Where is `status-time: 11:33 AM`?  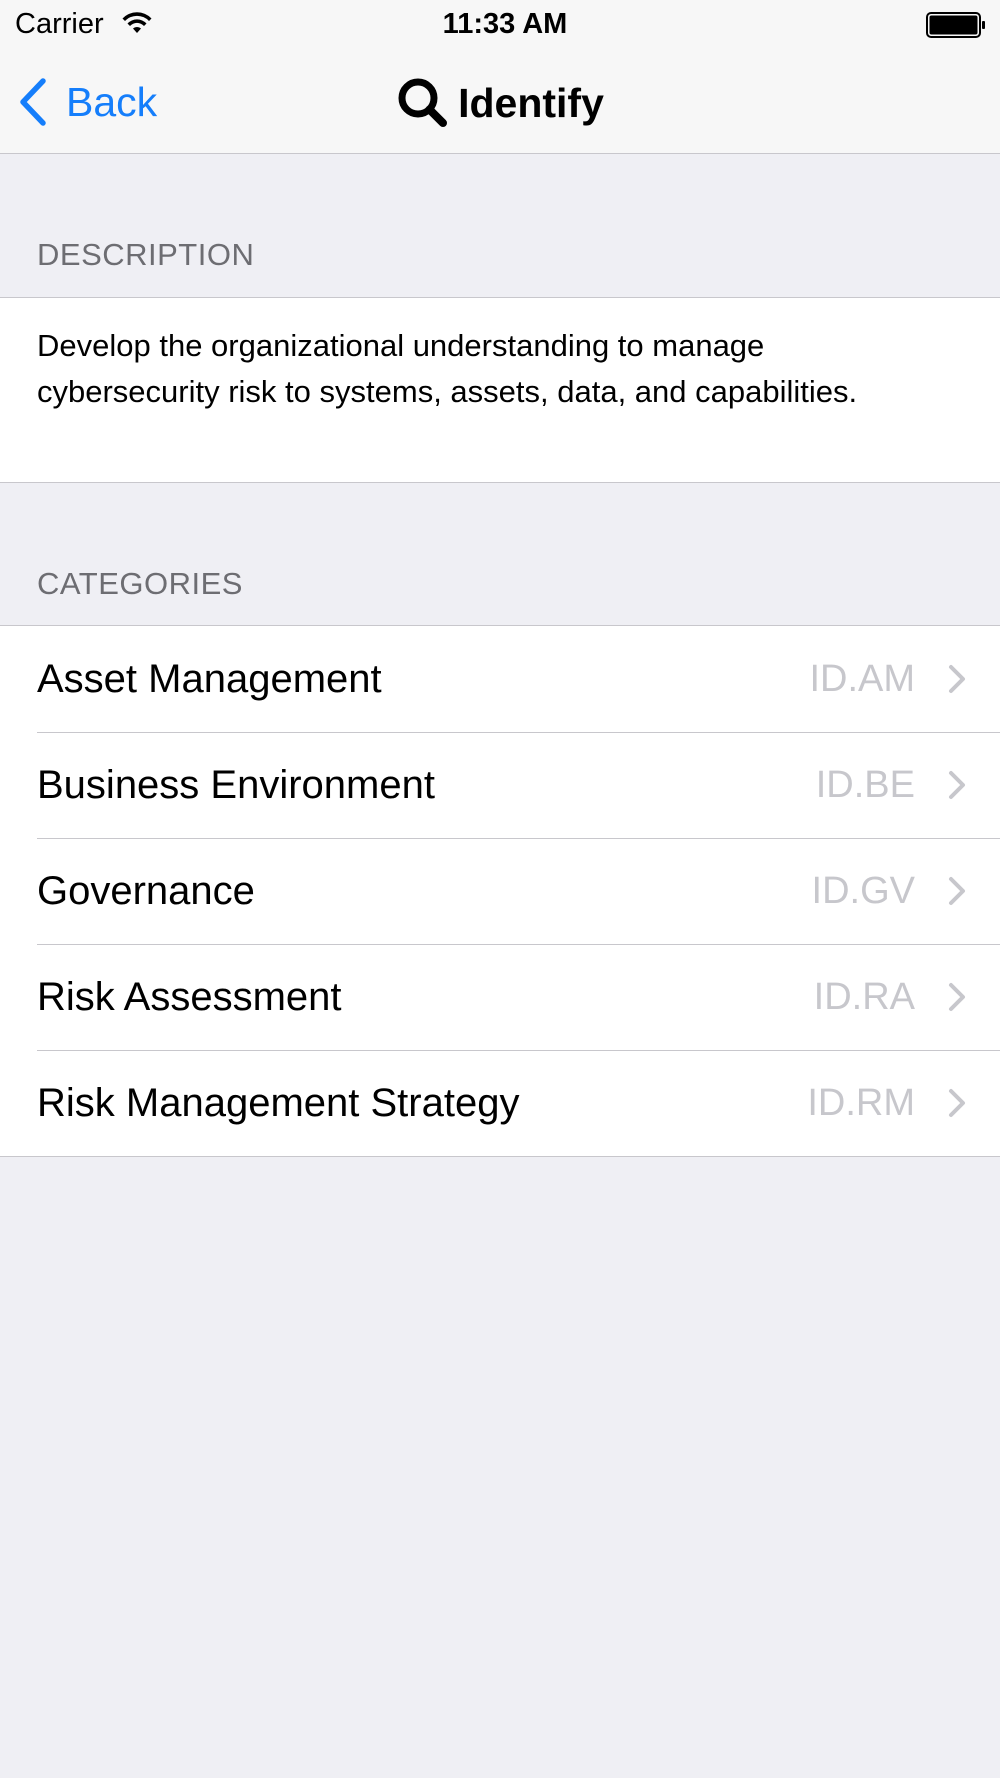 status-time: 11:33 AM is located at coordinates (505, 24).